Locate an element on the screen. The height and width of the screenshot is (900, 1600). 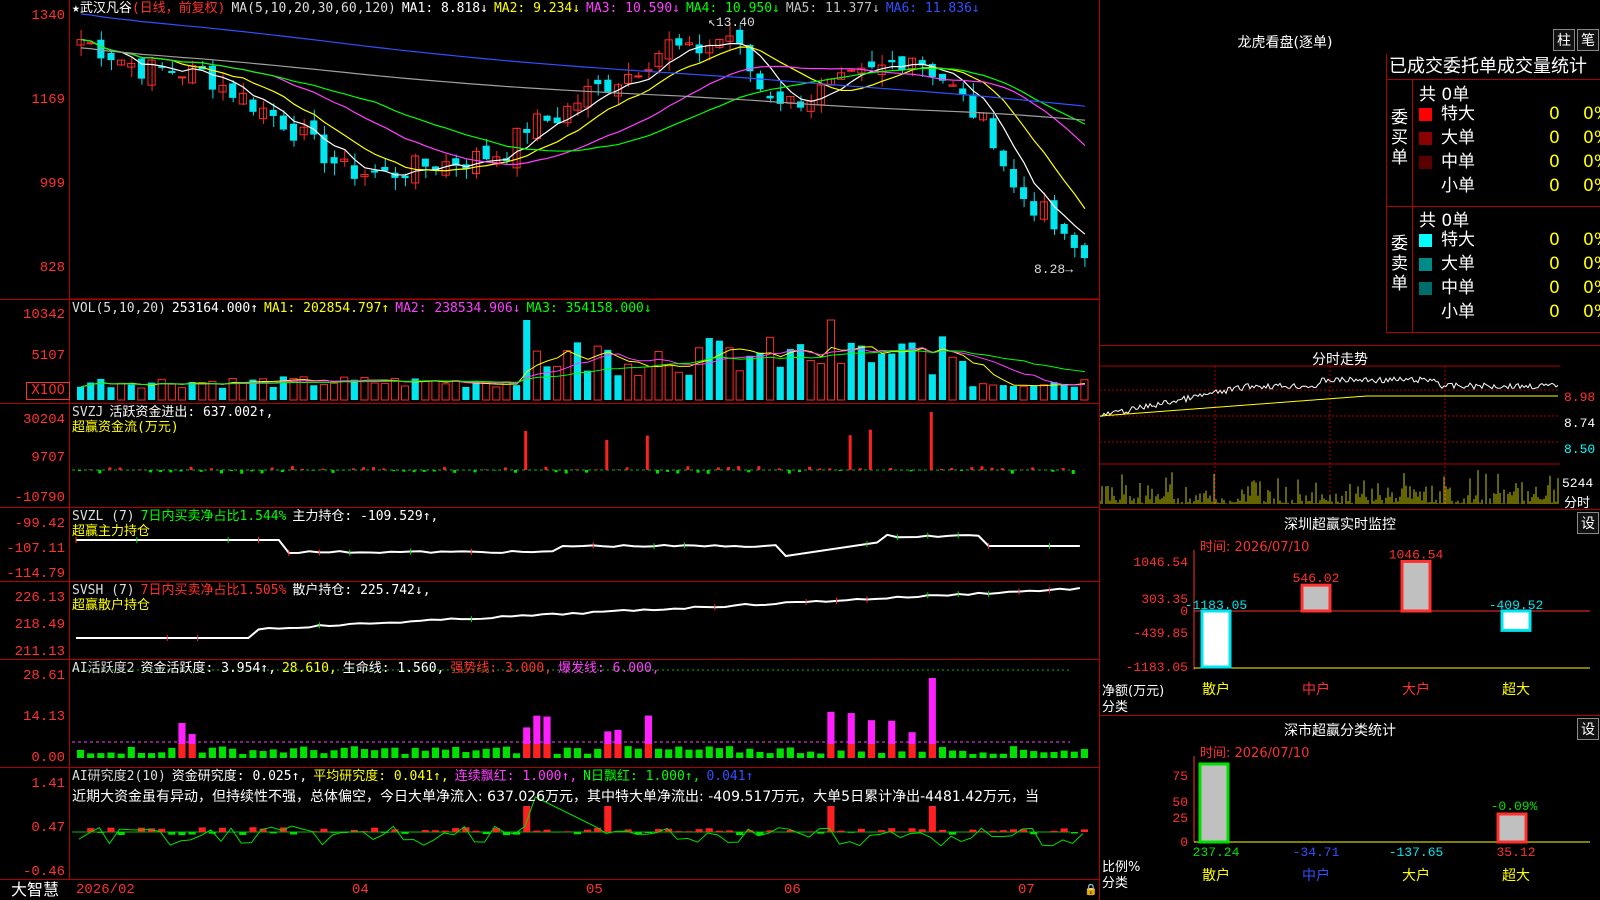
ma2-value: MA2: 9.234↓ is located at coordinates (537, 8).